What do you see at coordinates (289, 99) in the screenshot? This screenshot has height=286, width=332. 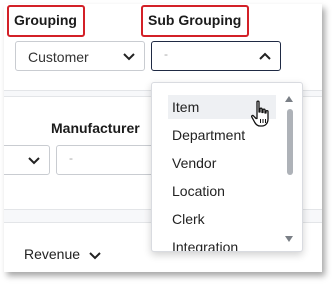 I see `scroll-up-icon` at bounding box center [289, 99].